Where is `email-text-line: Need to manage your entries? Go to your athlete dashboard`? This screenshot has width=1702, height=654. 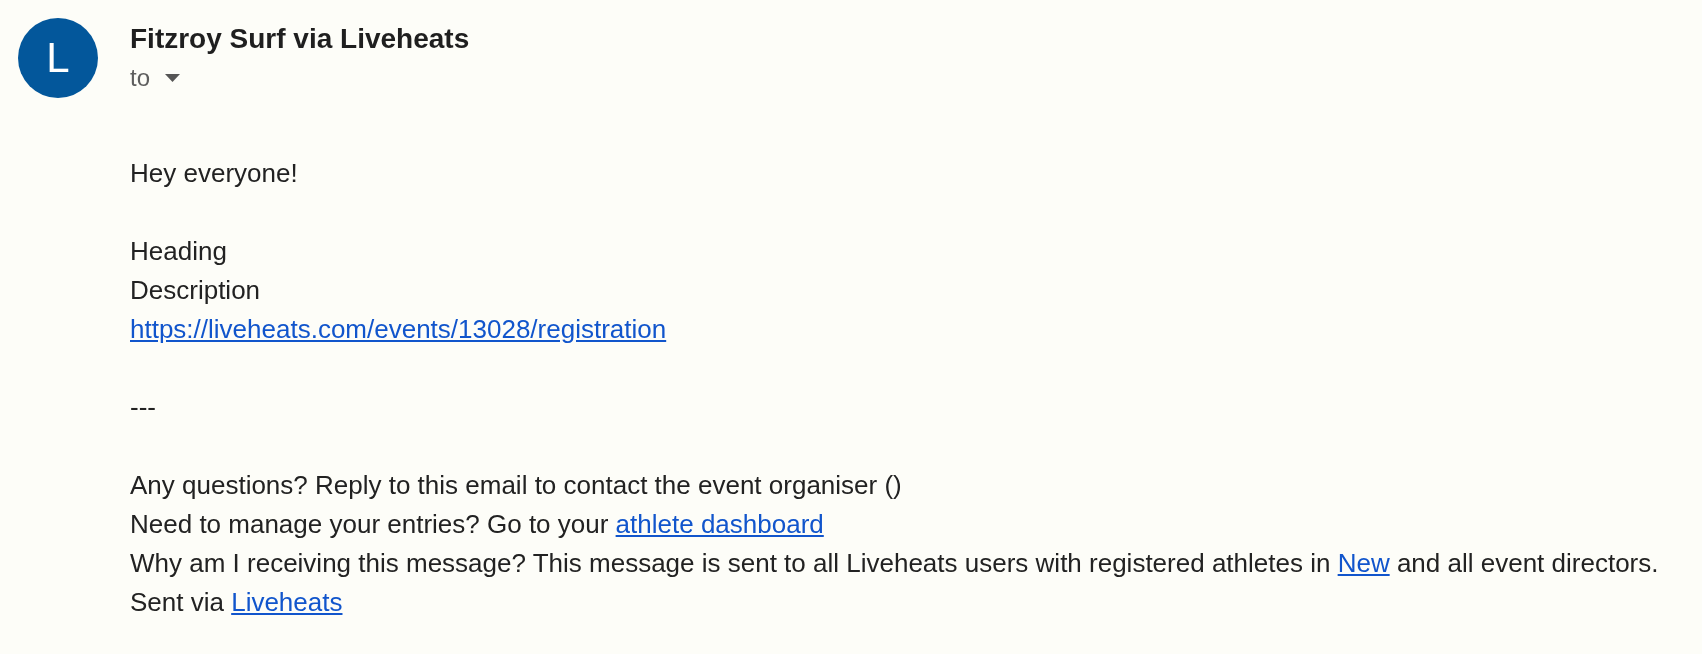
email-text-line: Need to manage your entries? Go to your athlete dashboard is located at coordinates (477, 524).